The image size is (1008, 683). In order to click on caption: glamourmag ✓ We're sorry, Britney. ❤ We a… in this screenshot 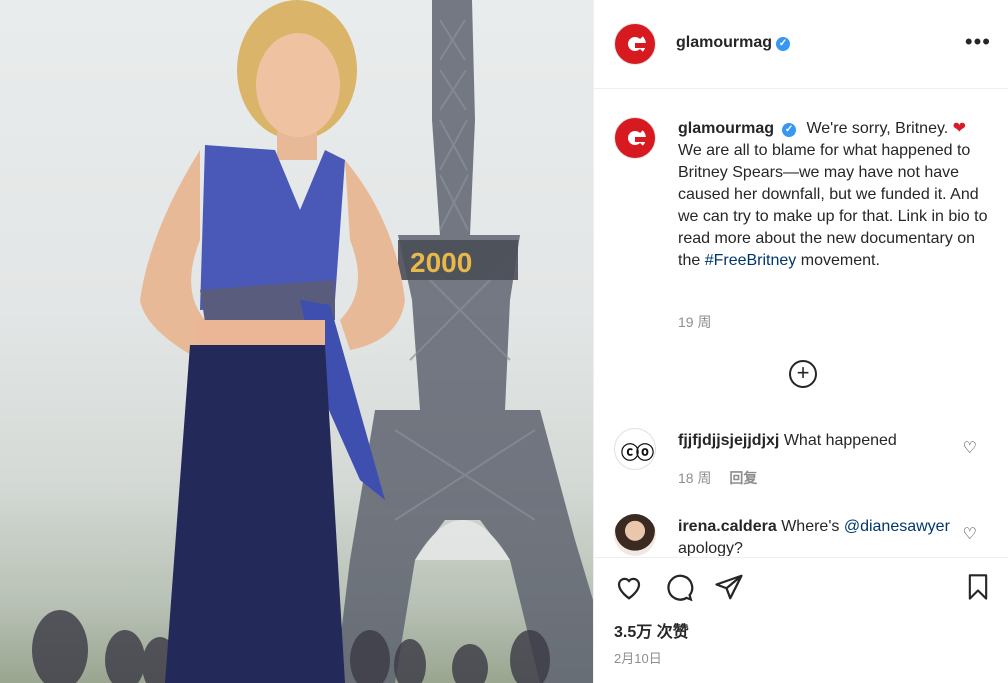, I will do `click(833, 195)`.